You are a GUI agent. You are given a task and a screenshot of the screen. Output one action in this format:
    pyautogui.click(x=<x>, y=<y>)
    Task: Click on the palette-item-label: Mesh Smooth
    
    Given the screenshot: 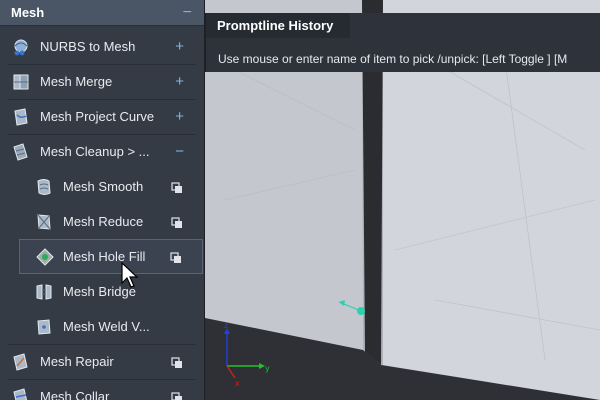 What is the action you would take?
    pyautogui.click(x=103, y=186)
    